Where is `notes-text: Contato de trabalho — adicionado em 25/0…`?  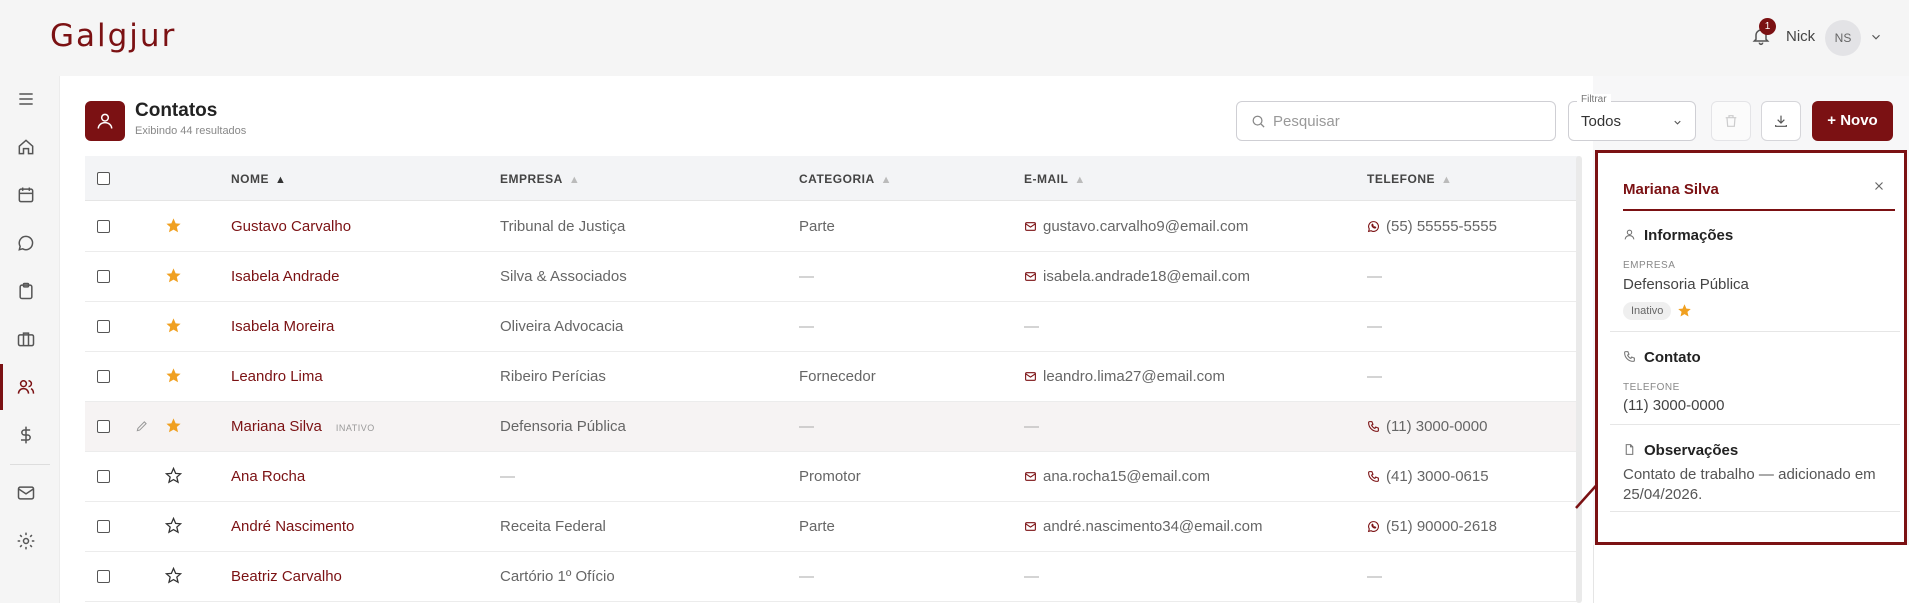
notes-text: Contato de trabalho — adicionado em 25/0… is located at coordinates (1749, 484).